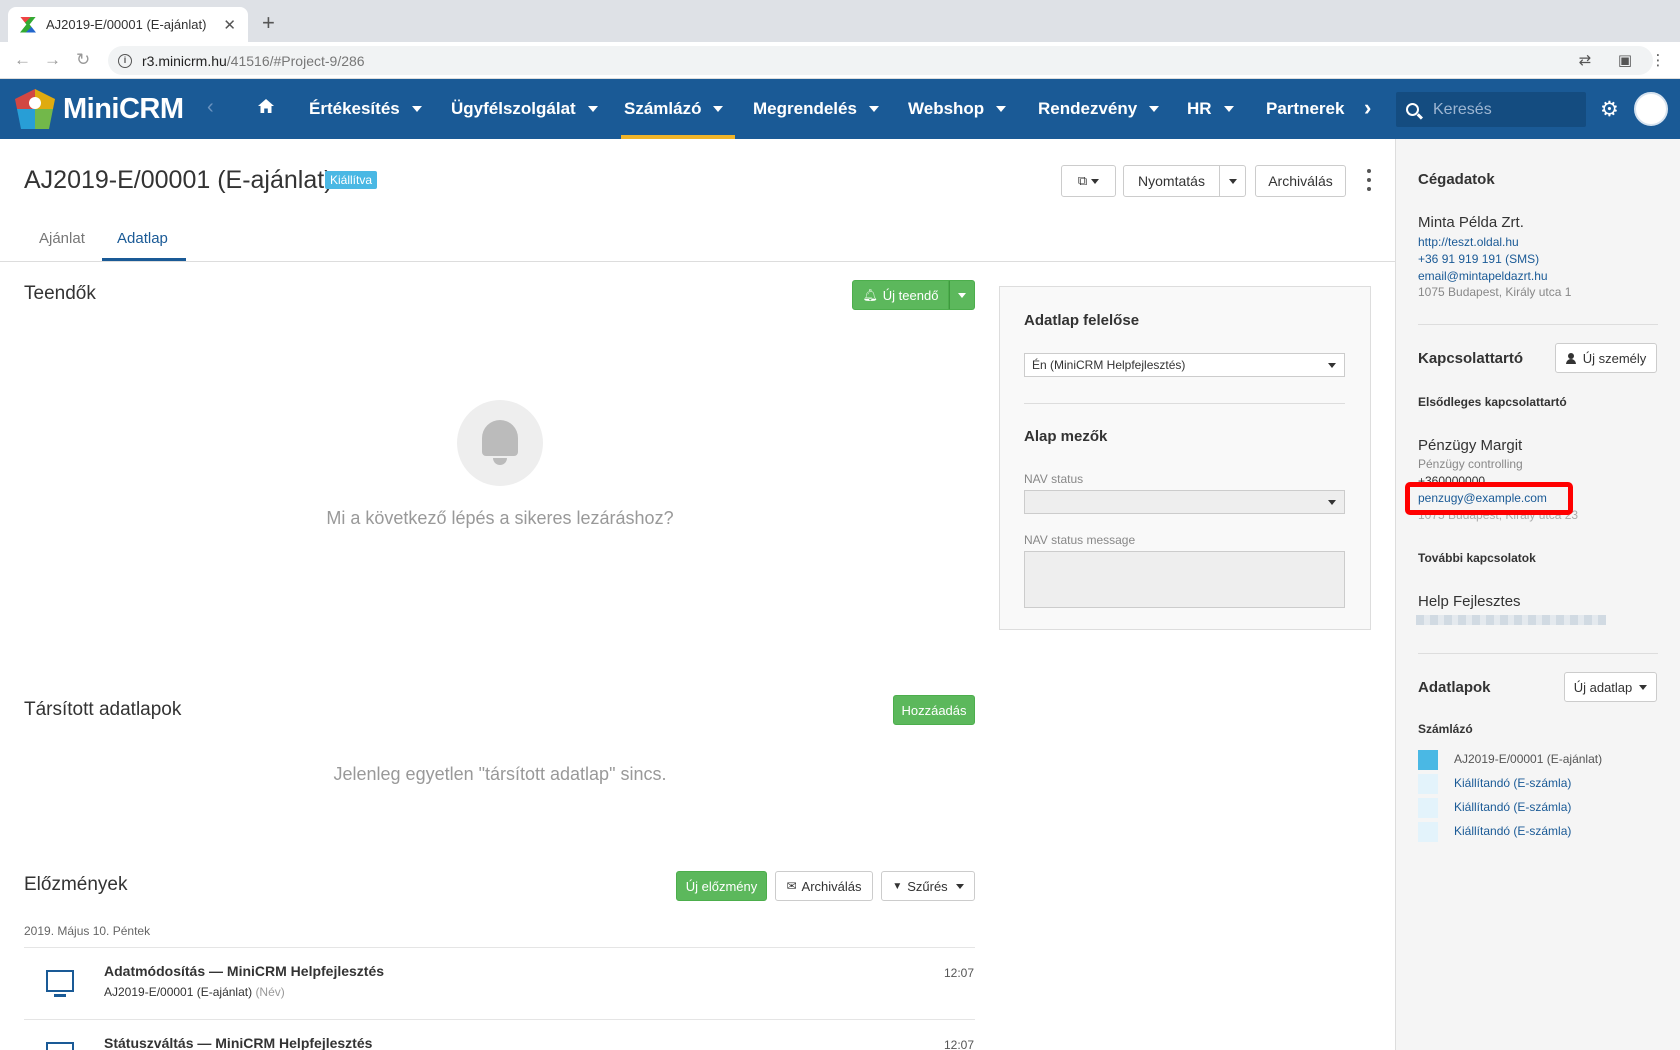  What do you see at coordinates (210, 107) in the screenshot?
I see `nav-scroll-left-icon: ‹` at bounding box center [210, 107].